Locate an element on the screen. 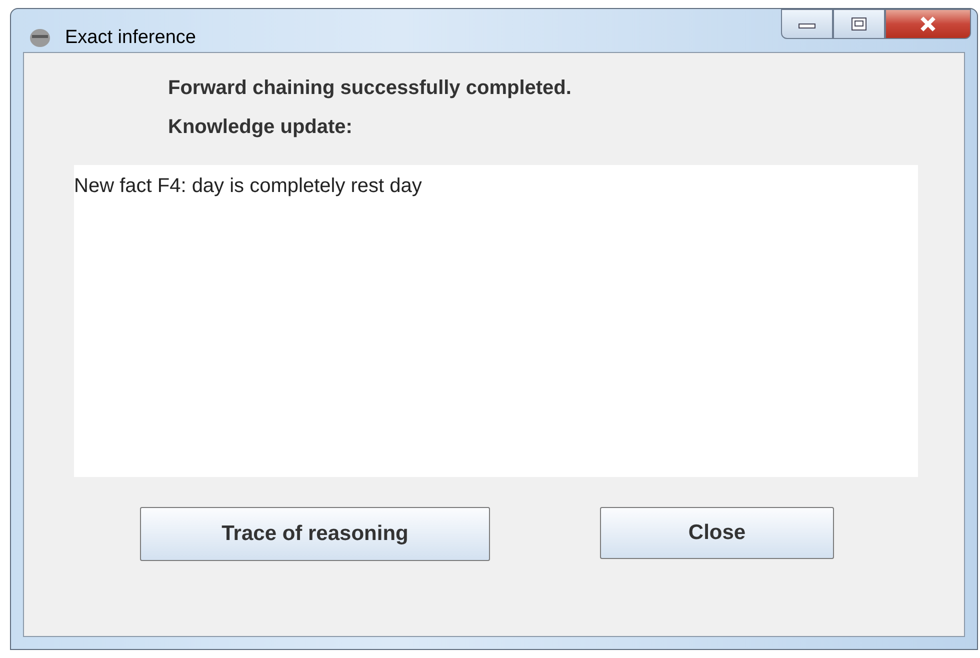 Image resolution: width=980 pixels, height=658 pixels. minimize-button is located at coordinates (807, 24).